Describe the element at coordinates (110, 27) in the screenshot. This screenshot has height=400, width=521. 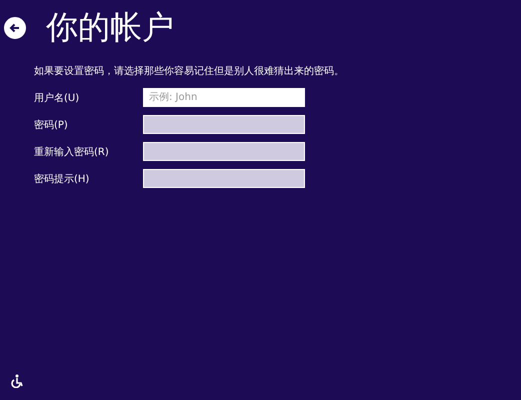
I see `page-title: 你的帐户` at that location.